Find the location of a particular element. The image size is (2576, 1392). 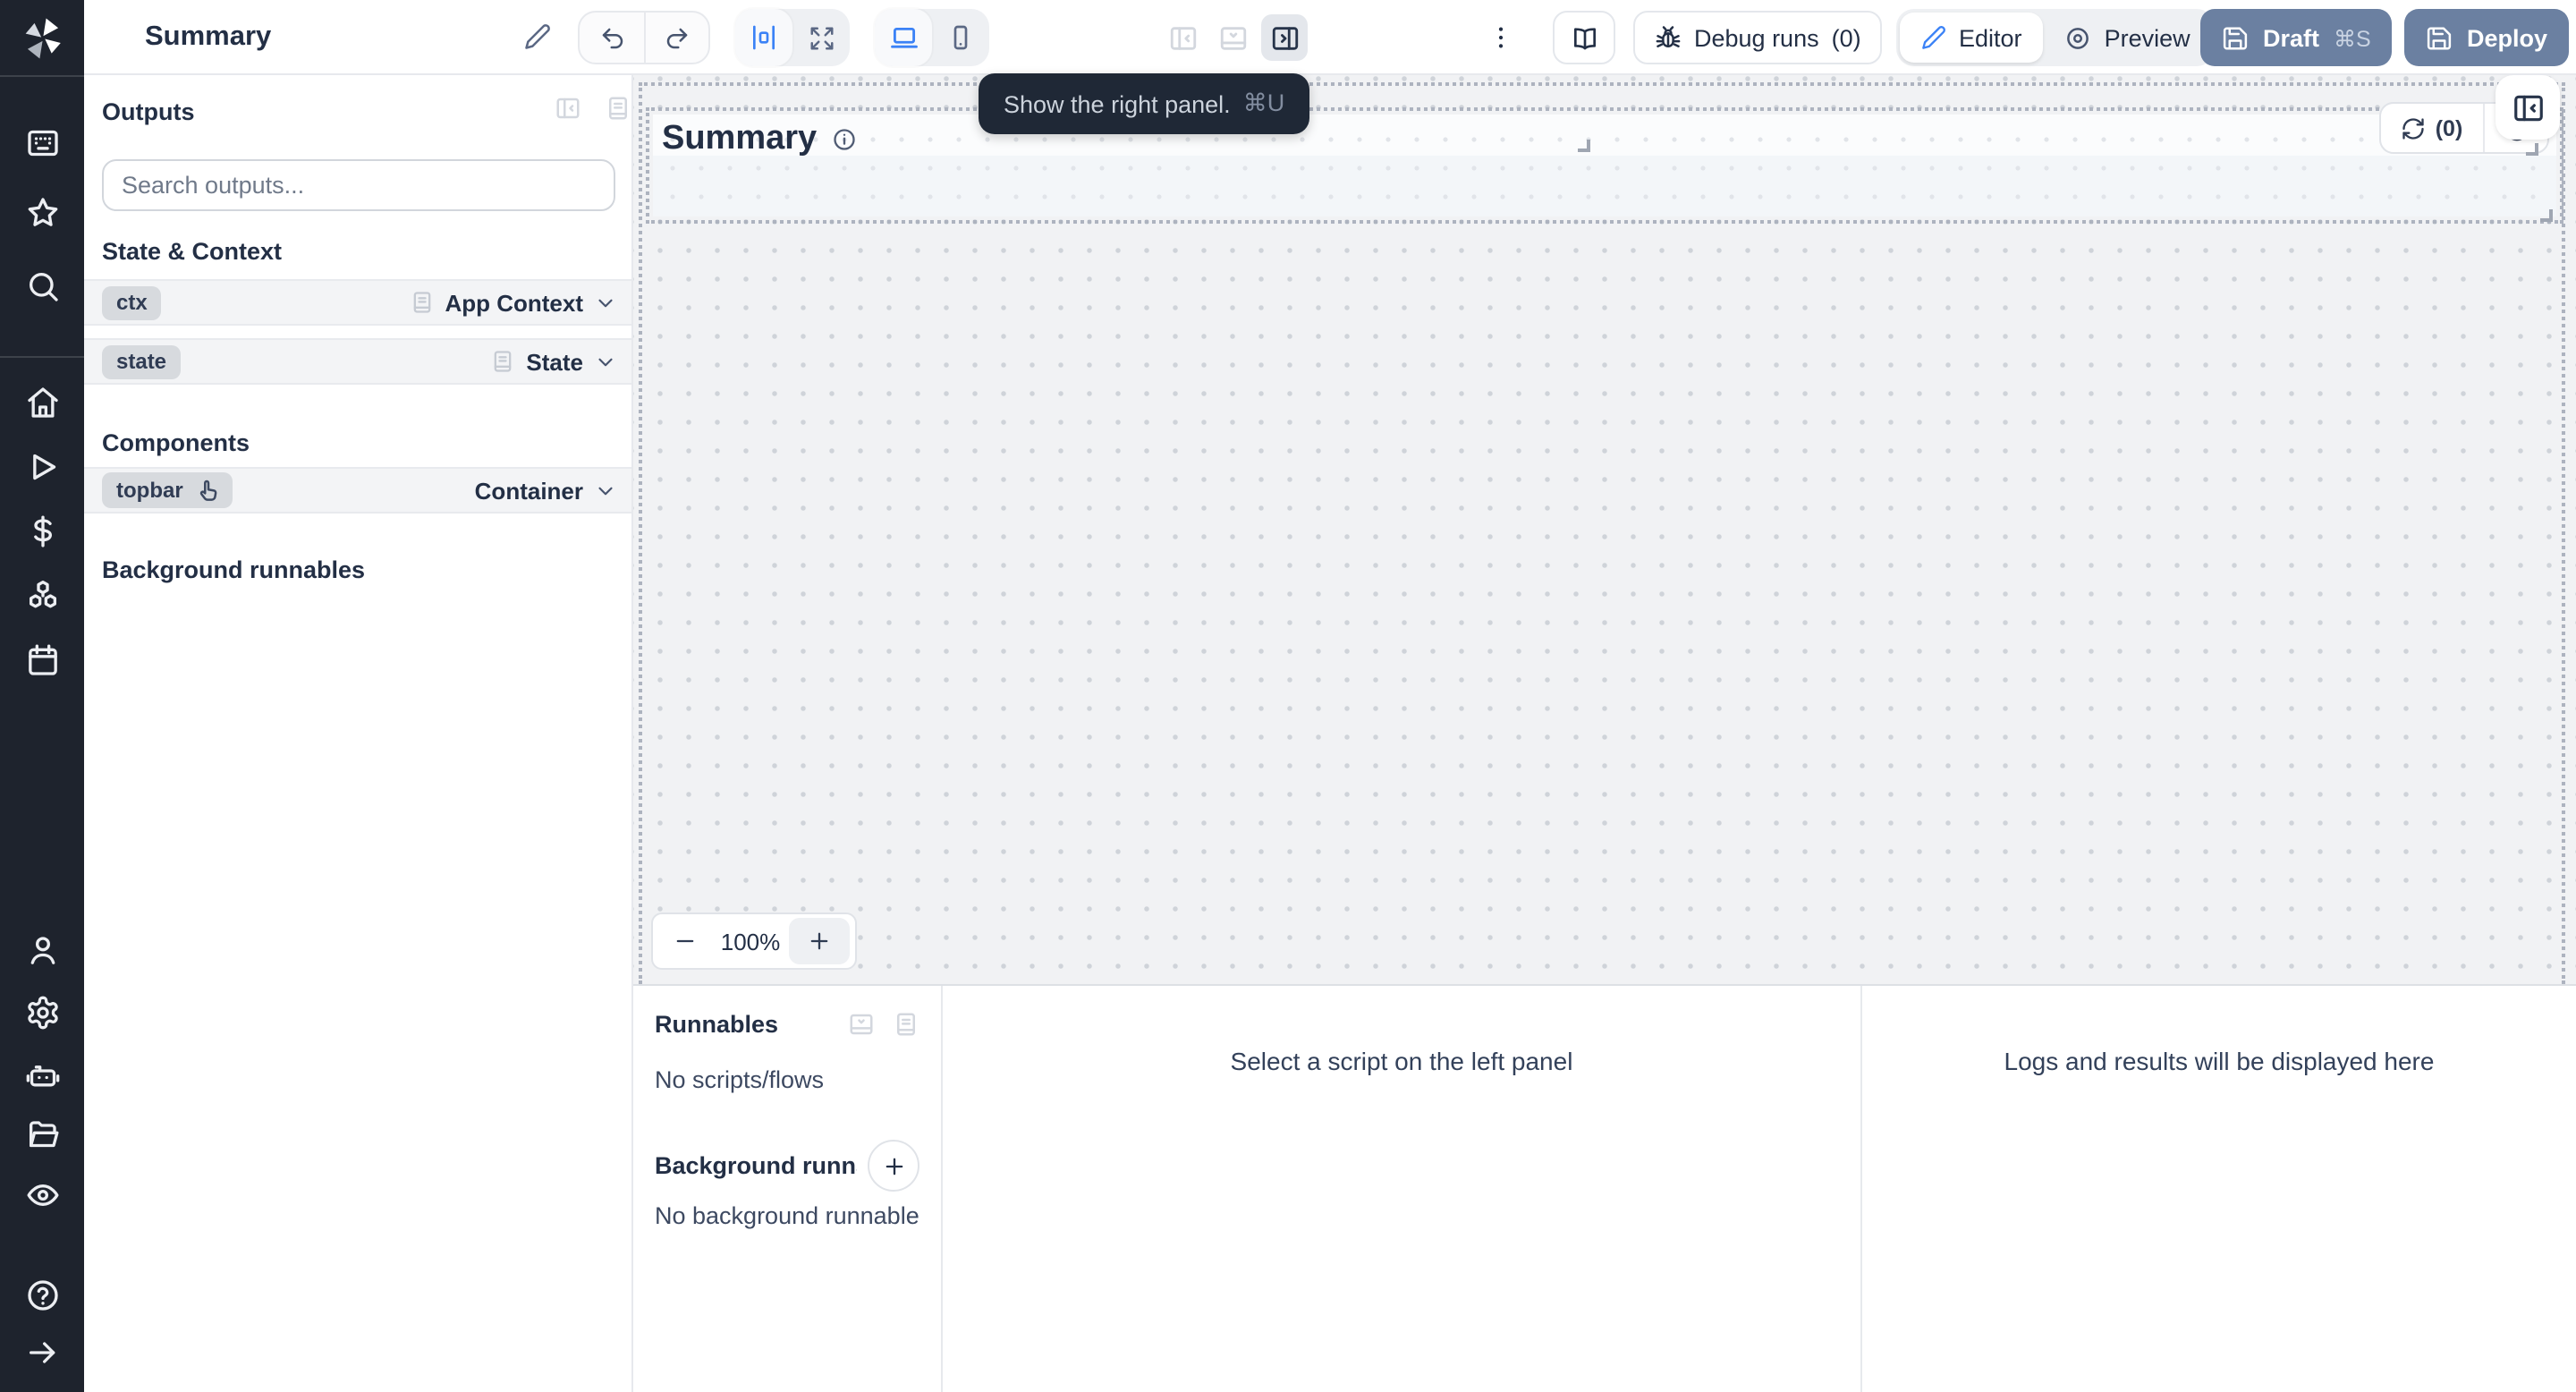

topbar-container is located at coordinates (1604, 165).